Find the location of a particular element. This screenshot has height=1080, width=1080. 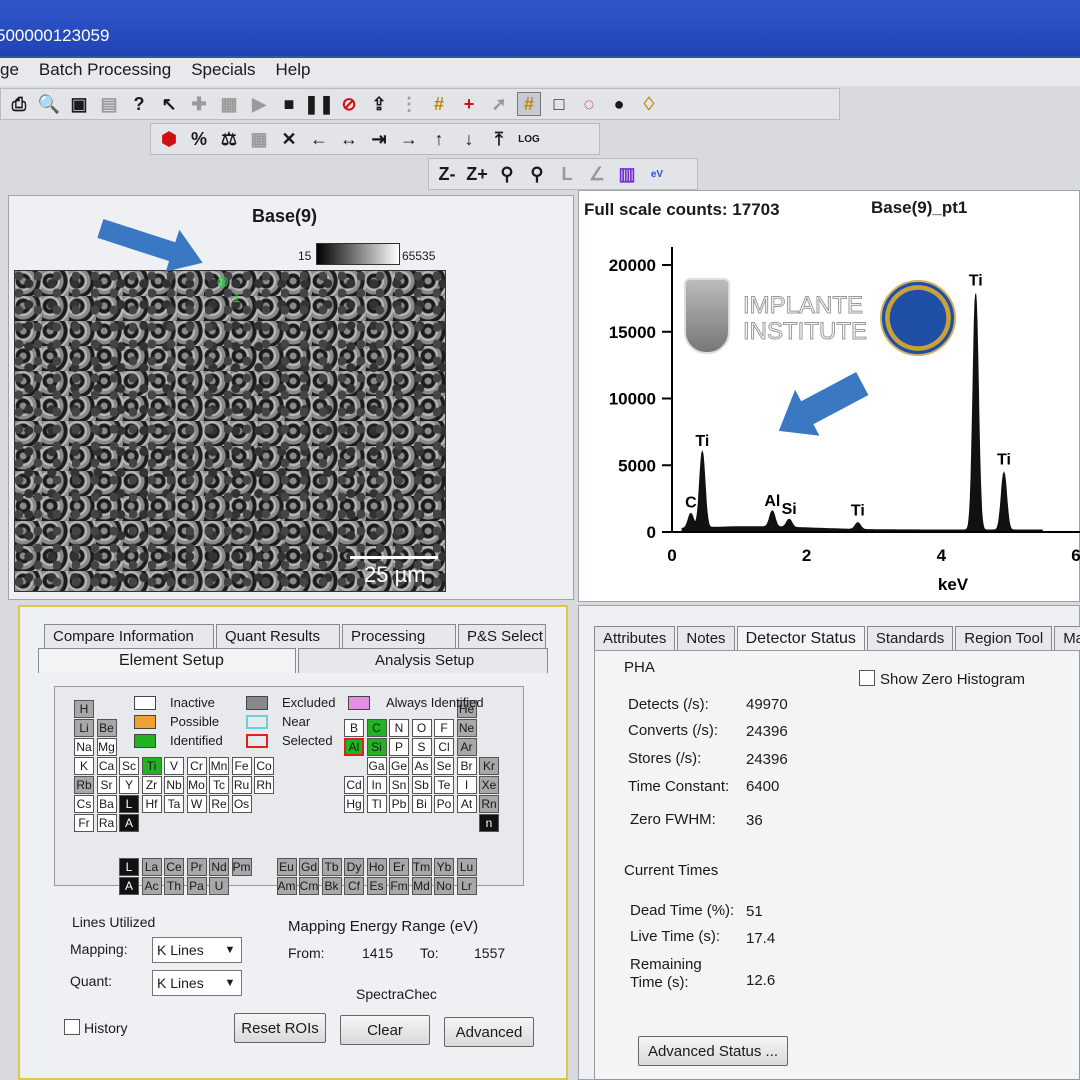

element-cell-lr: Lr is located at coordinates (466, 886).